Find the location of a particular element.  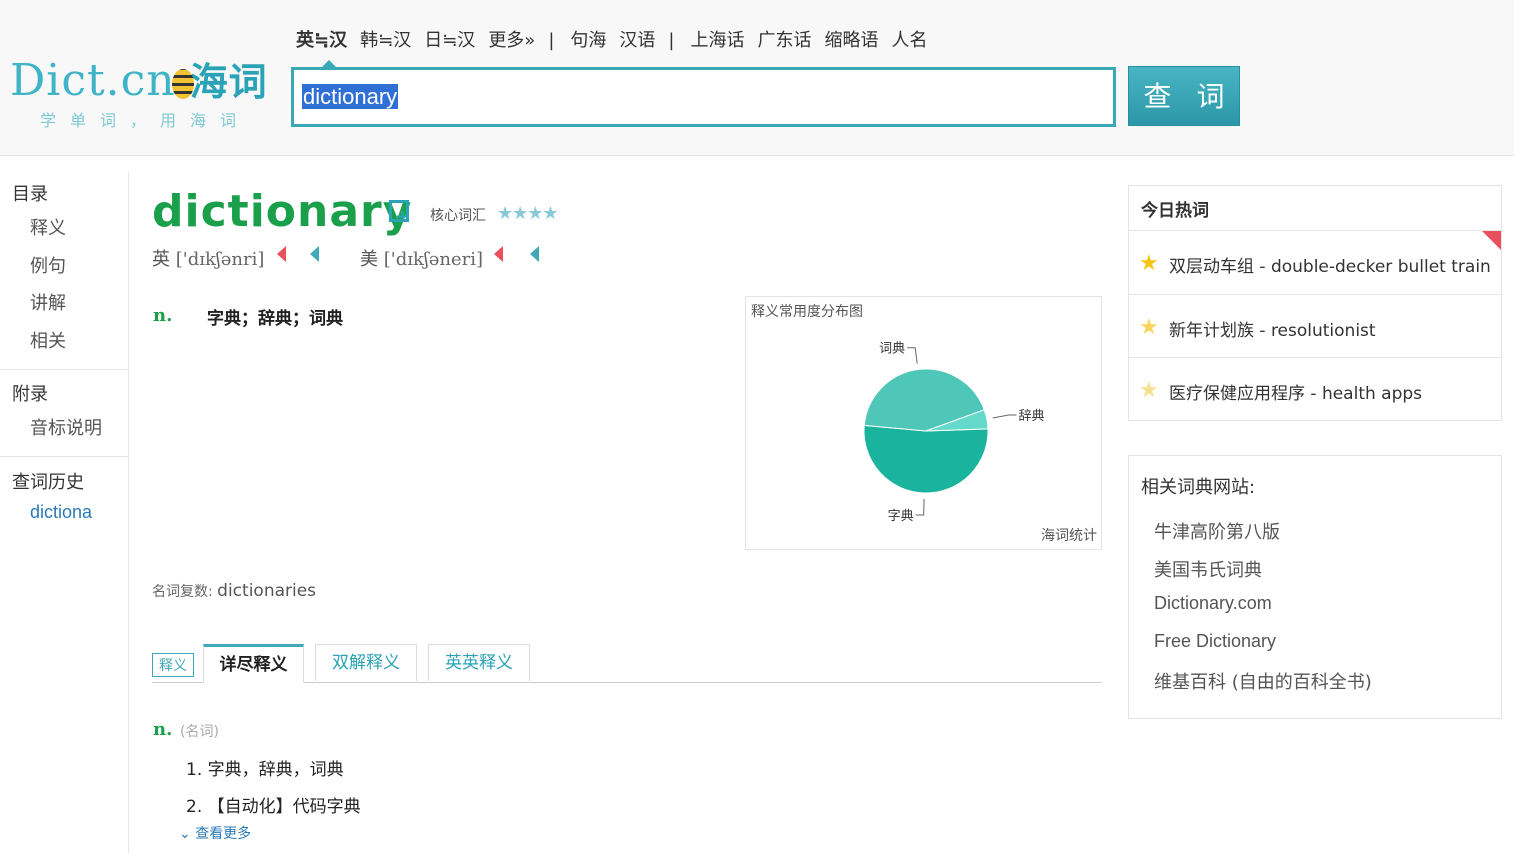

pie-slice-字典 is located at coordinates (926, 459).